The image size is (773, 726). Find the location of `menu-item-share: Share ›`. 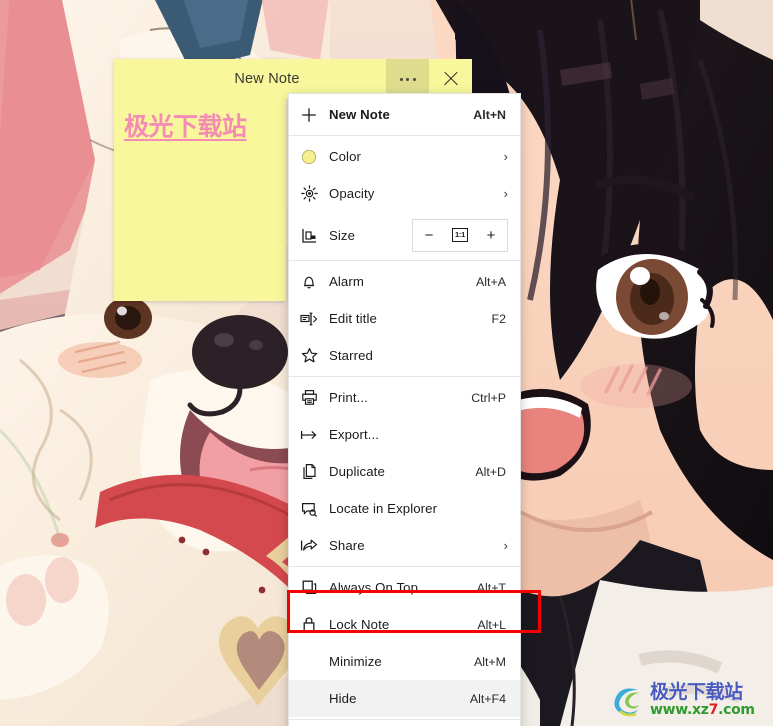

menu-item-share: Share › is located at coordinates (404, 545).